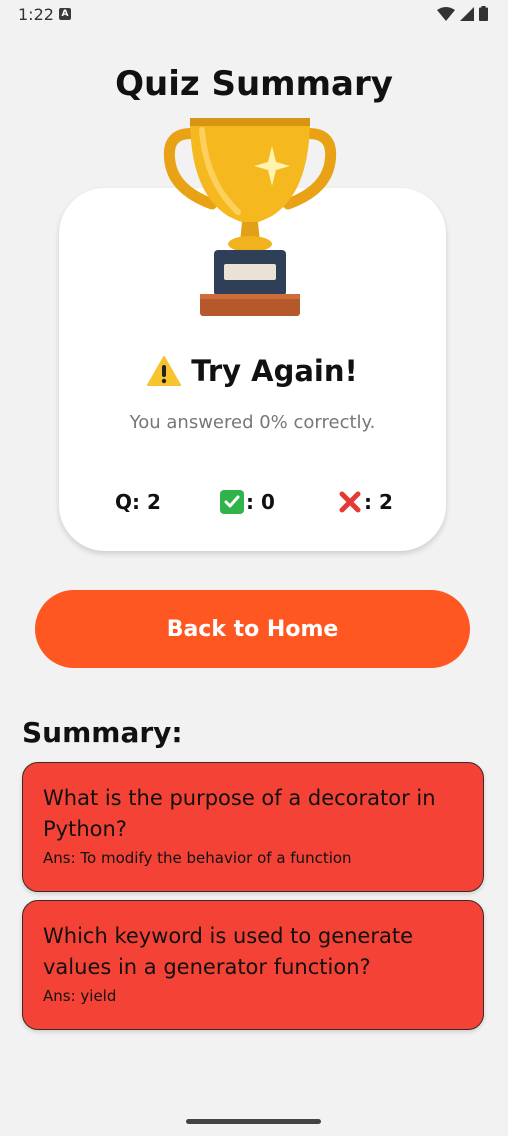  I want to click on trophy-icon, so click(250, 217).